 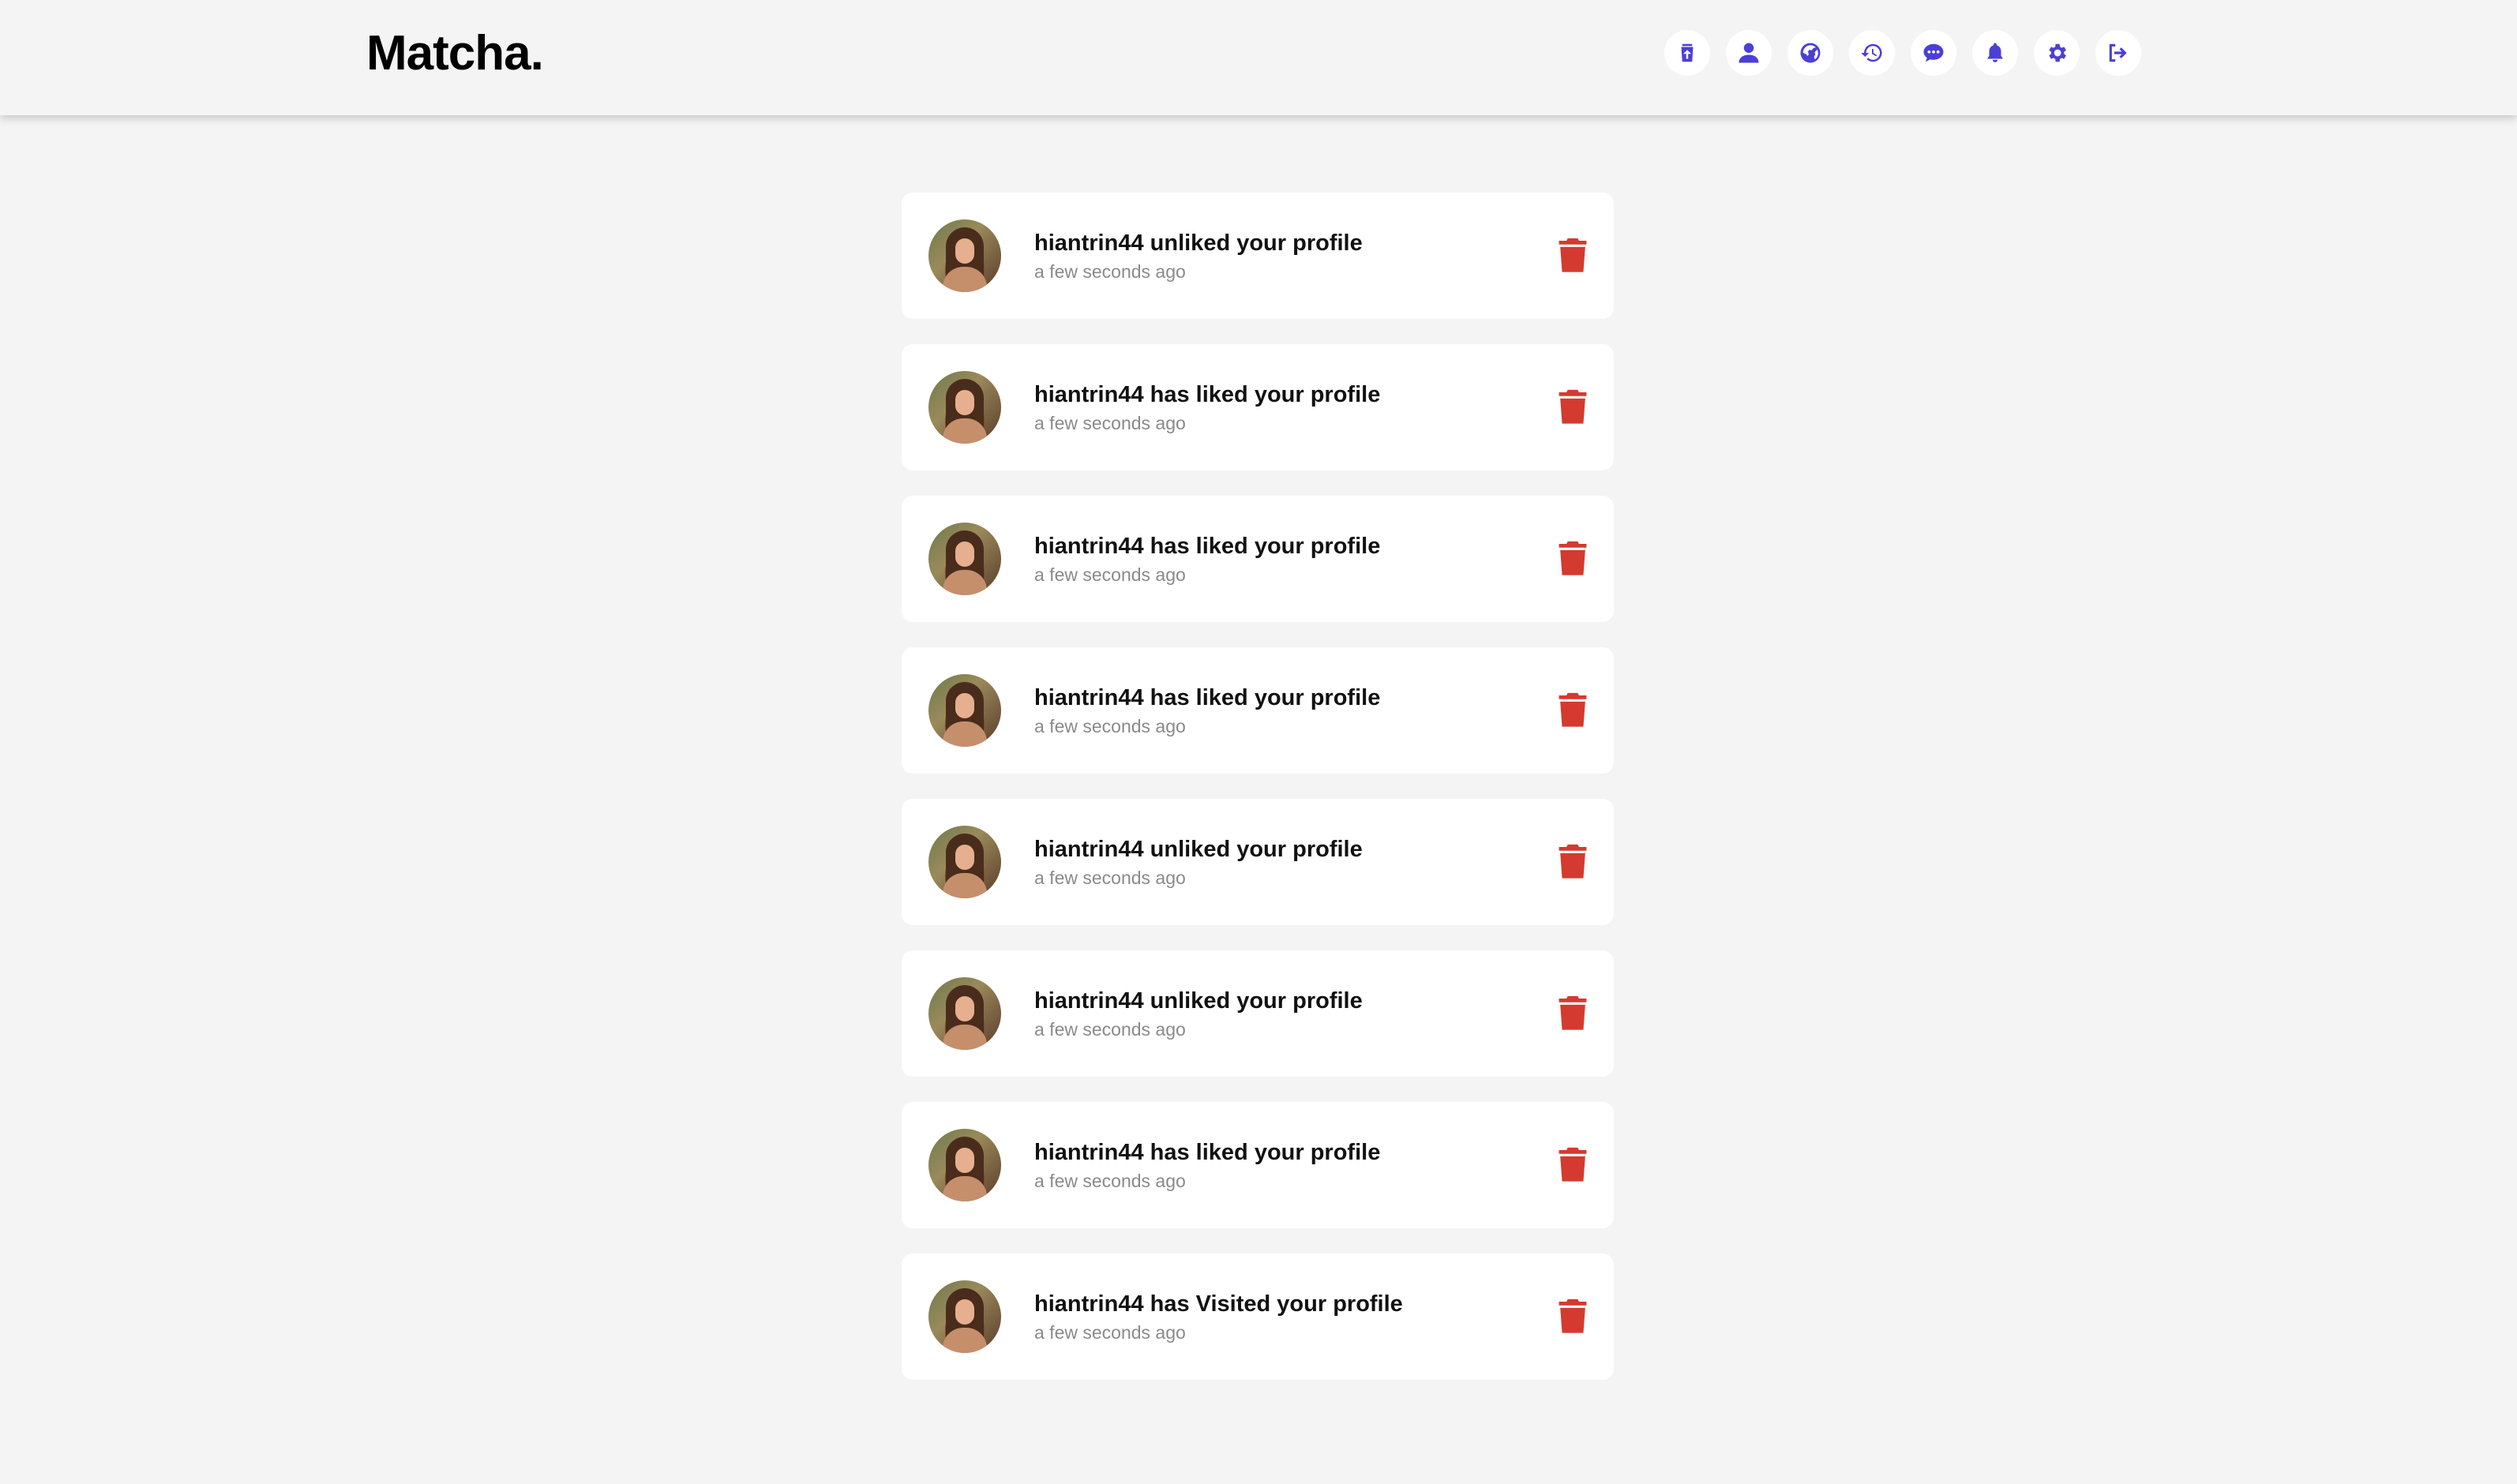 I want to click on bell-icon, so click(x=1995, y=52).